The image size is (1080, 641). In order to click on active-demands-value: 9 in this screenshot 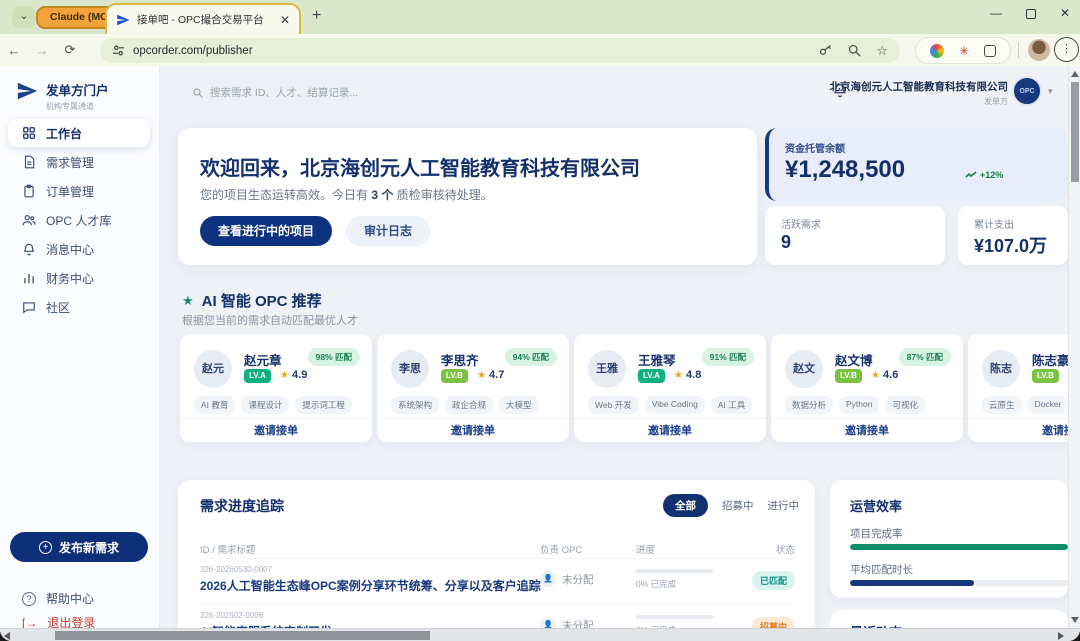, I will do `click(786, 242)`.